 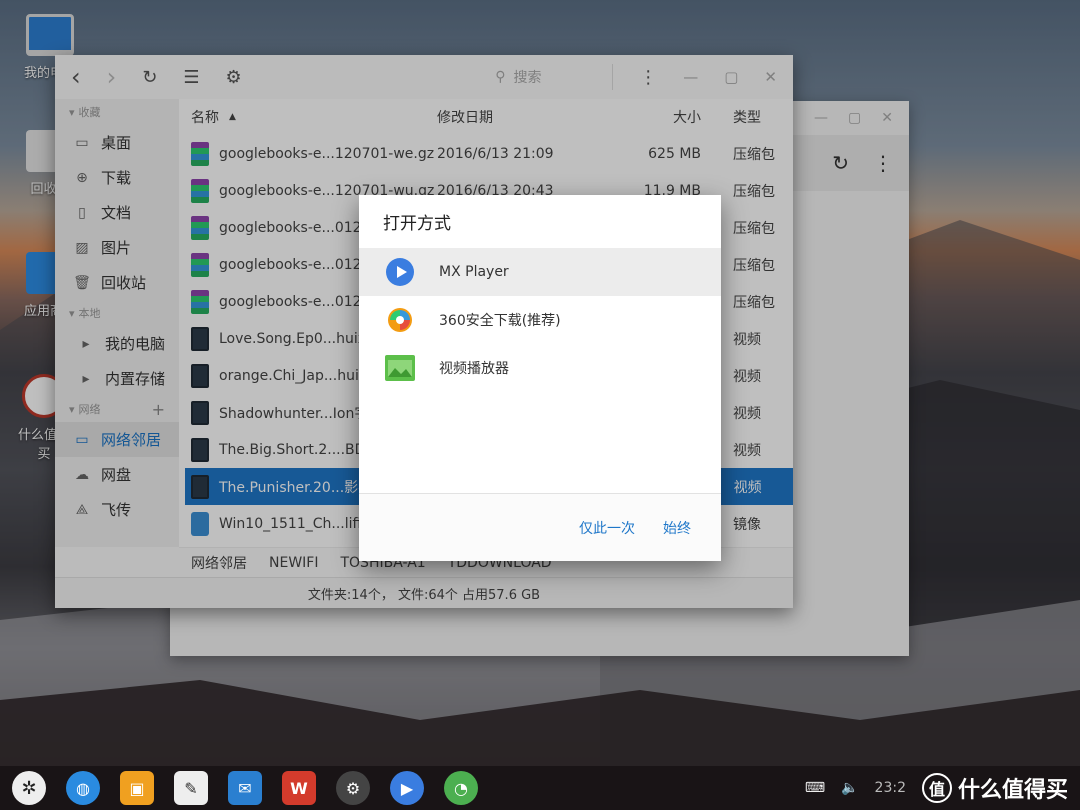 I want to click on option-video-player: 视频播放器, so click(x=540, y=368).